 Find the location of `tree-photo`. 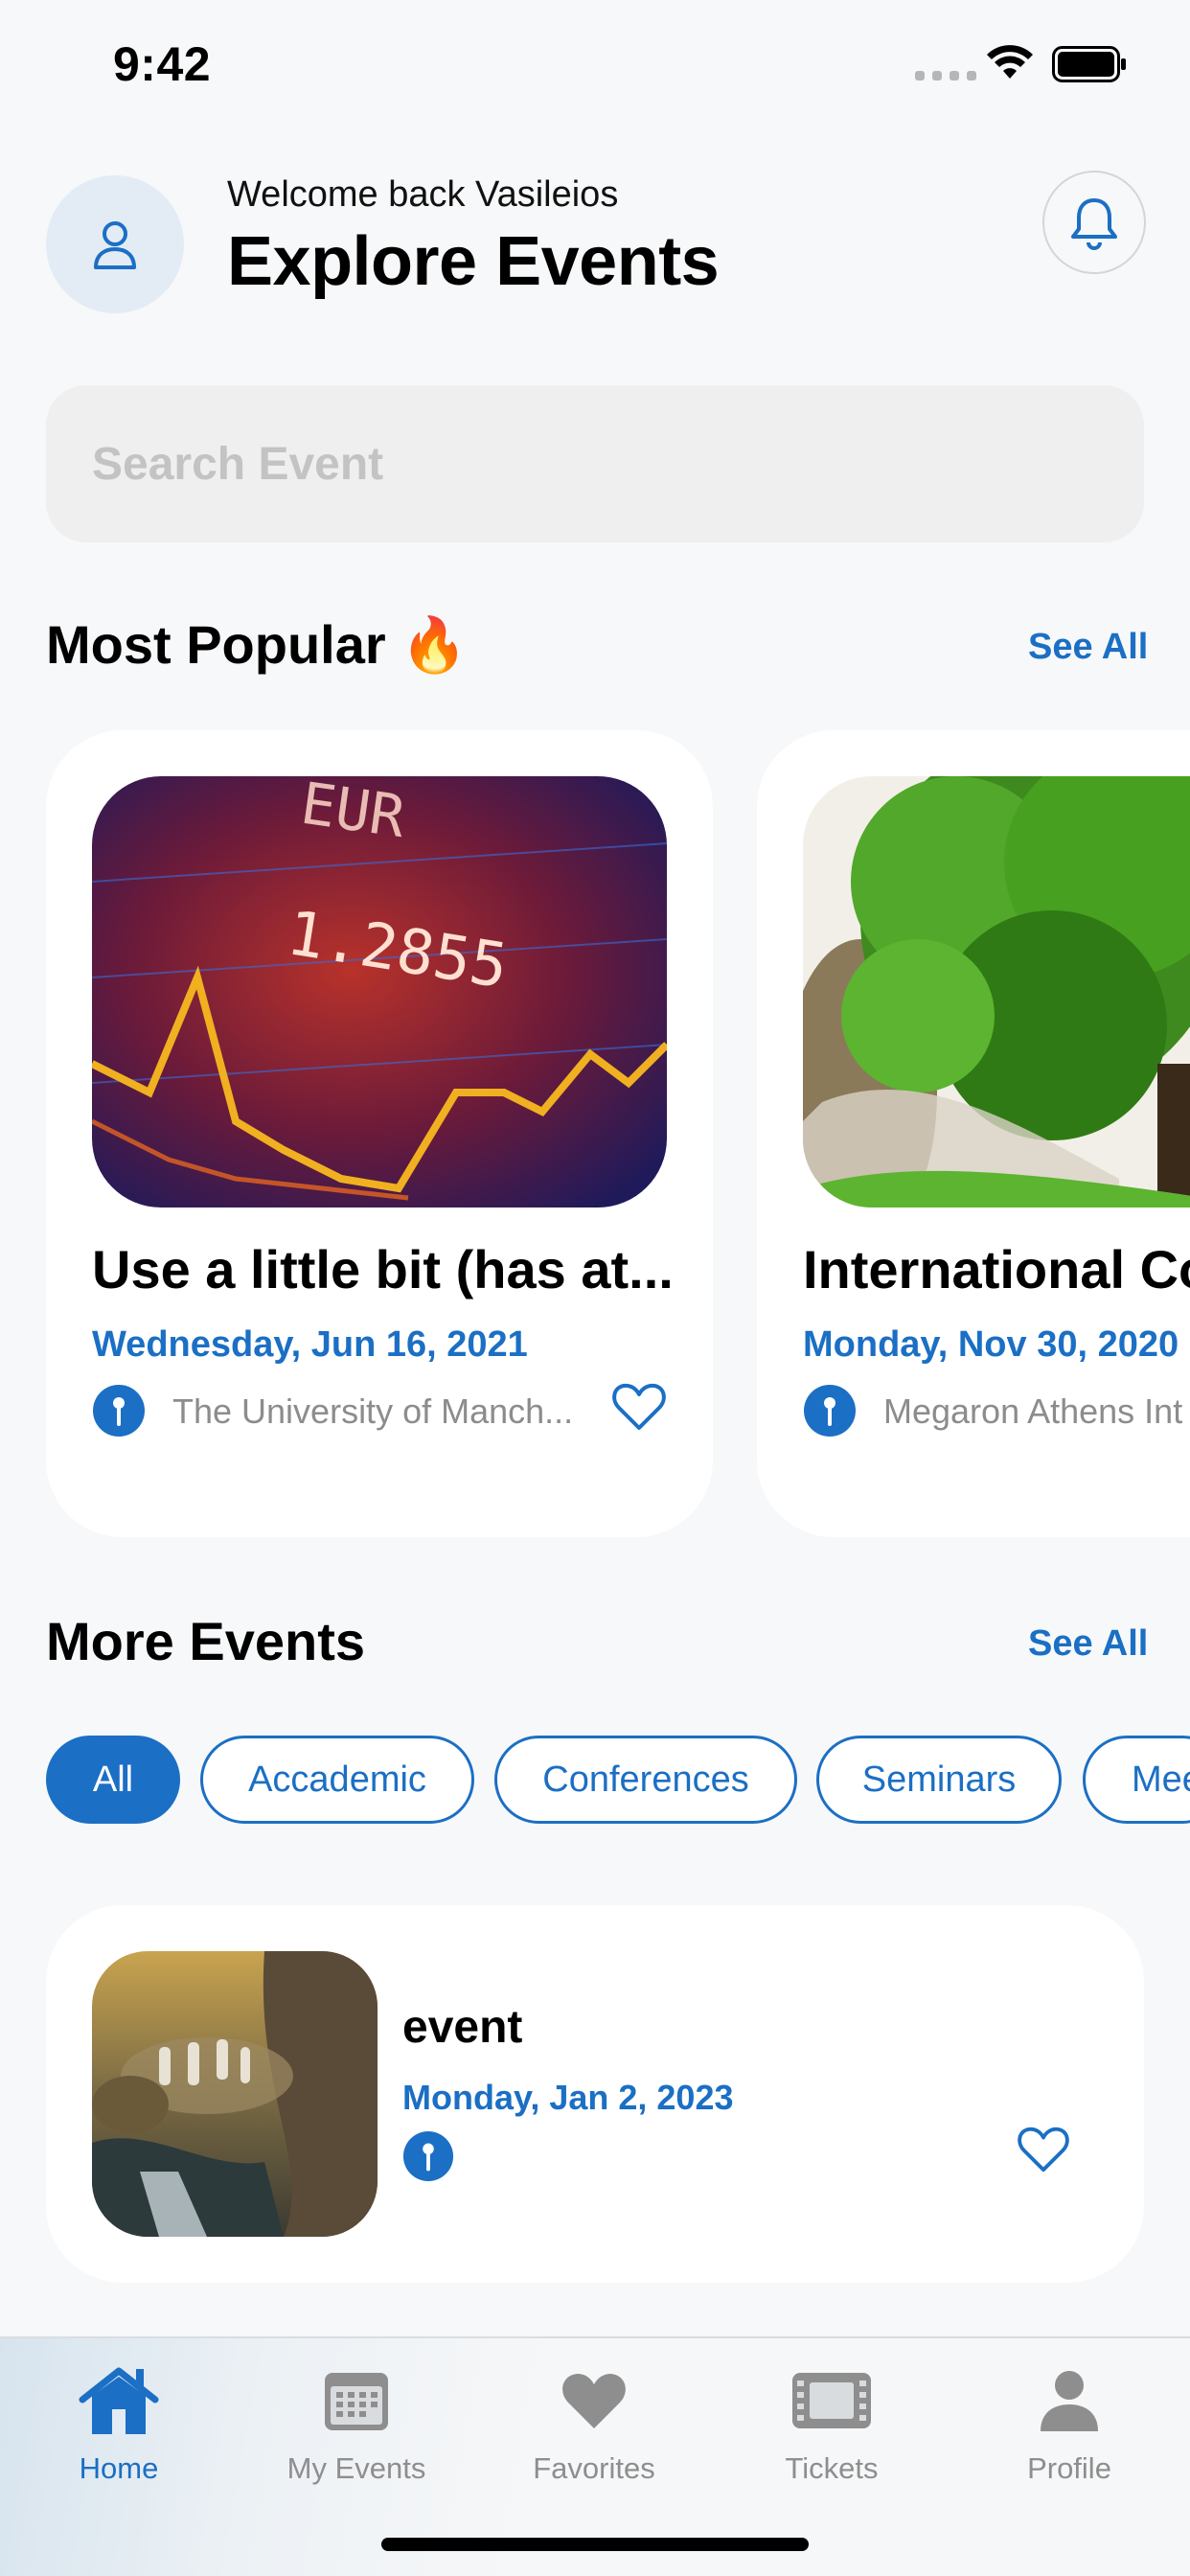

tree-photo is located at coordinates (997, 992).